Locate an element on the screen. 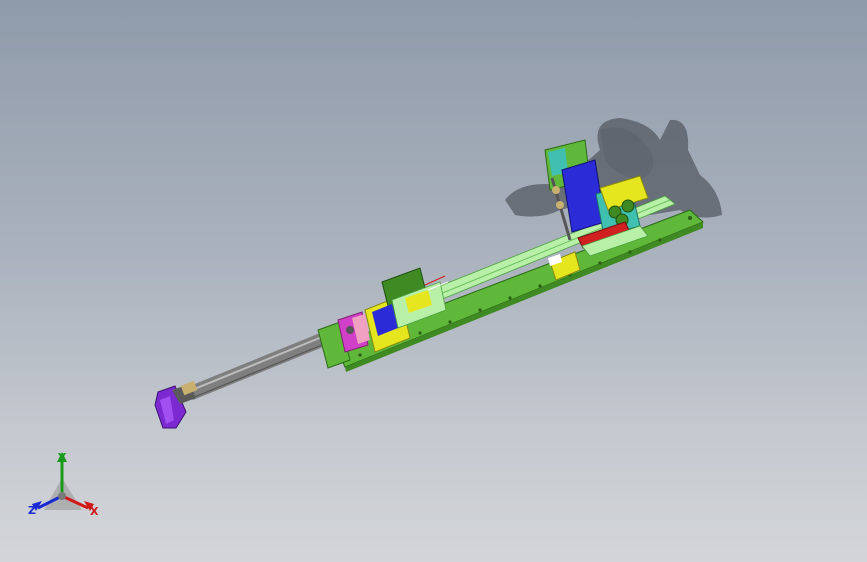  x-axis-label: X is located at coordinates (94, 511).